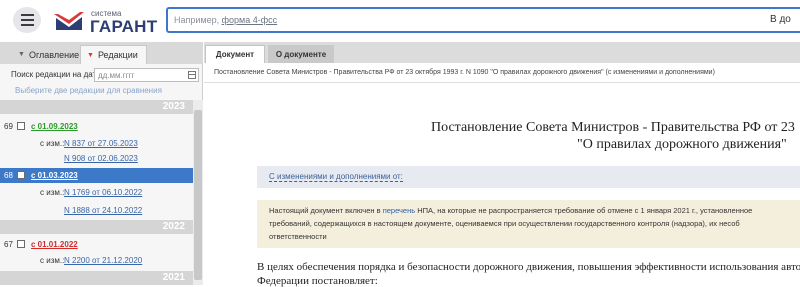 The height and width of the screenshot is (287, 800). I want to click on date-search-row: Поиск редакции на дату дд.мм.гггг, so click(101, 75).